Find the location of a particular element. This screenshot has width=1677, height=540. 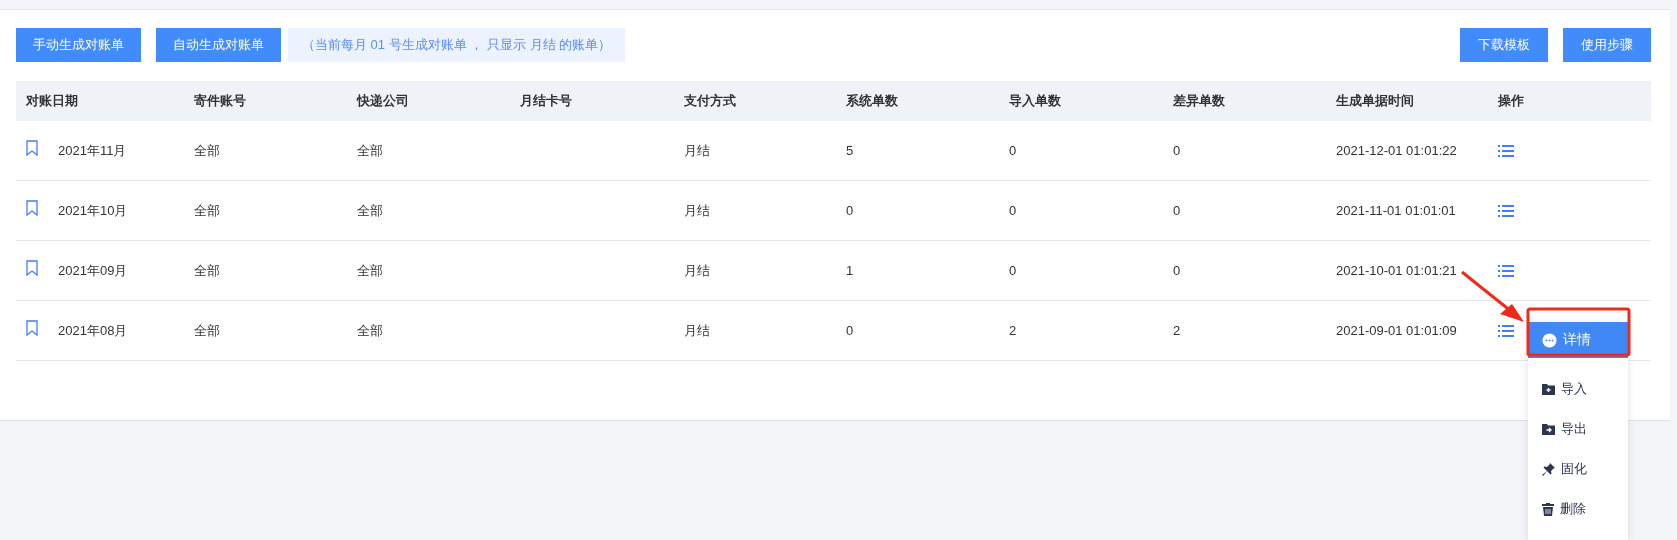

menu-item: 固化 is located at coordinates (1578, 469).